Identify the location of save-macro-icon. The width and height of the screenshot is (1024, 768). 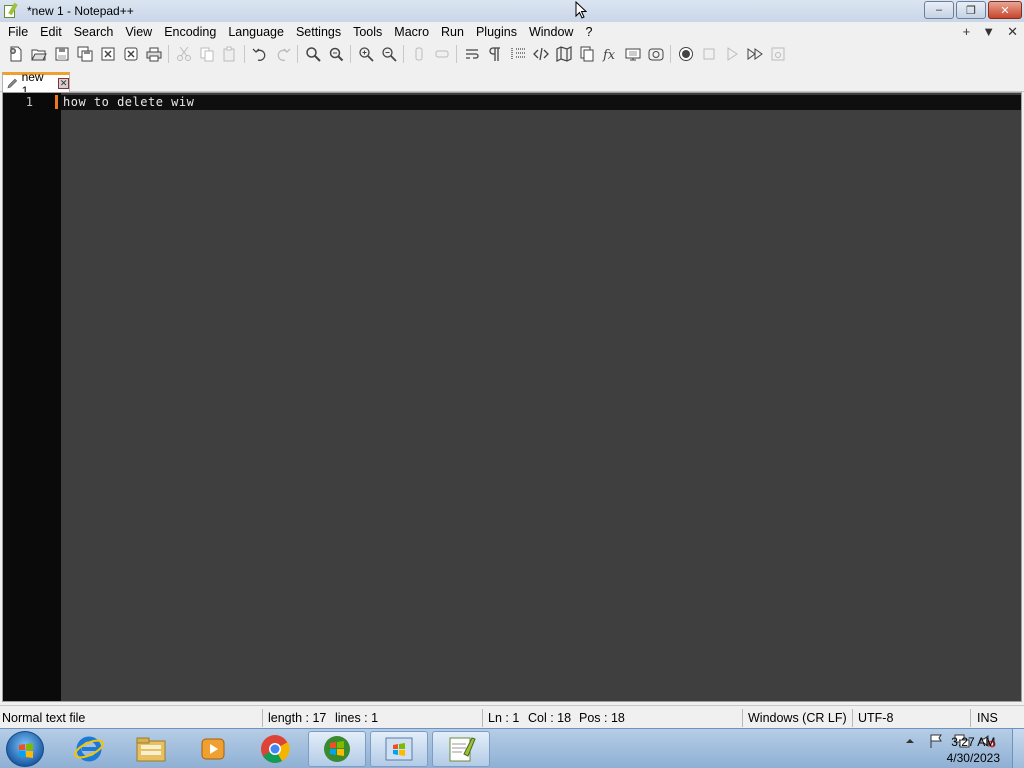
(777, 54).